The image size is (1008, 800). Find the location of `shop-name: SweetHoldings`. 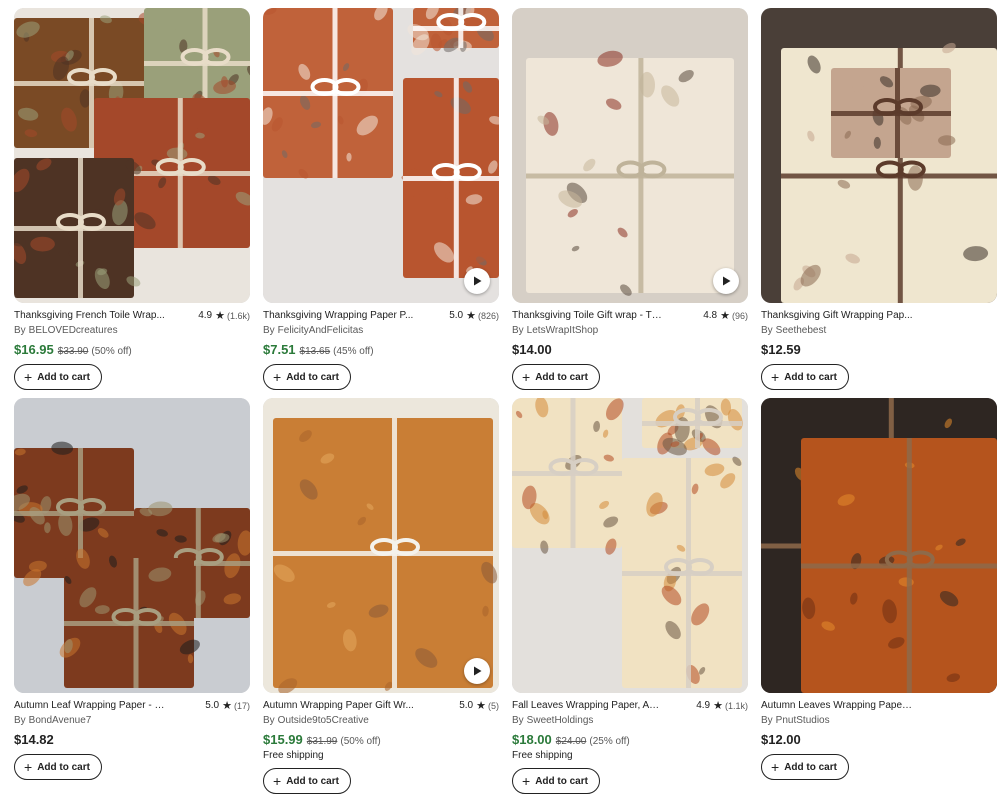

shop-name: SweetHoldings is located at coordinates (560, 720).